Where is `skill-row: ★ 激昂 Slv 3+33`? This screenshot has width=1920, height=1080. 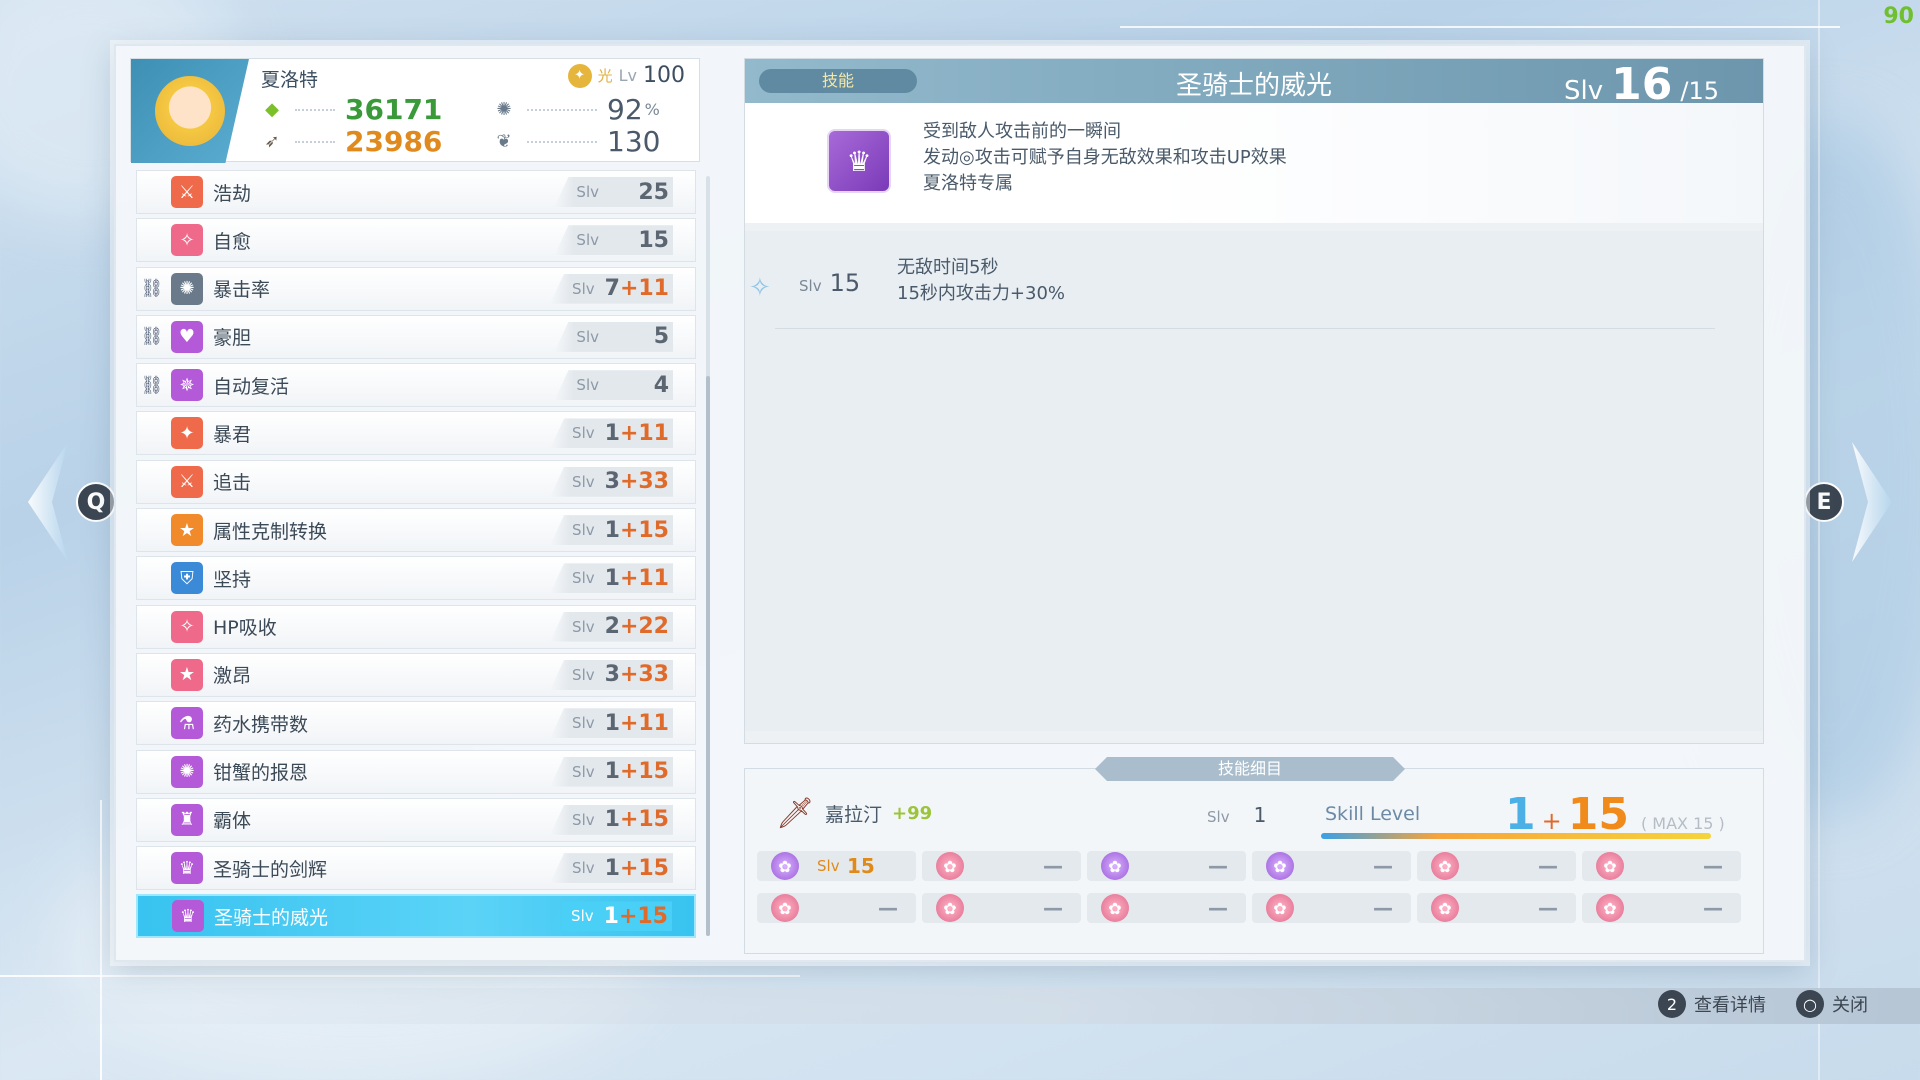
skill-row: ★ 激昂 Slv 3+33 is located at coordinates (416, 674).